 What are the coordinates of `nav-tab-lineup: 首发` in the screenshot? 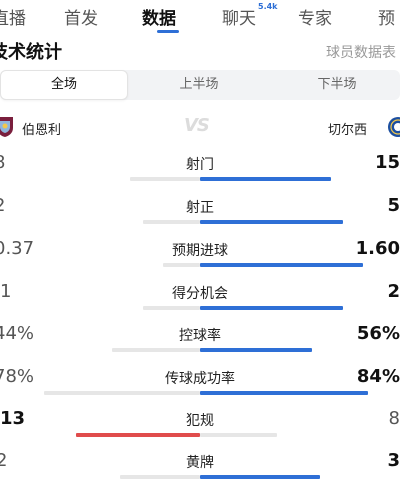 It's located at (81, 16).